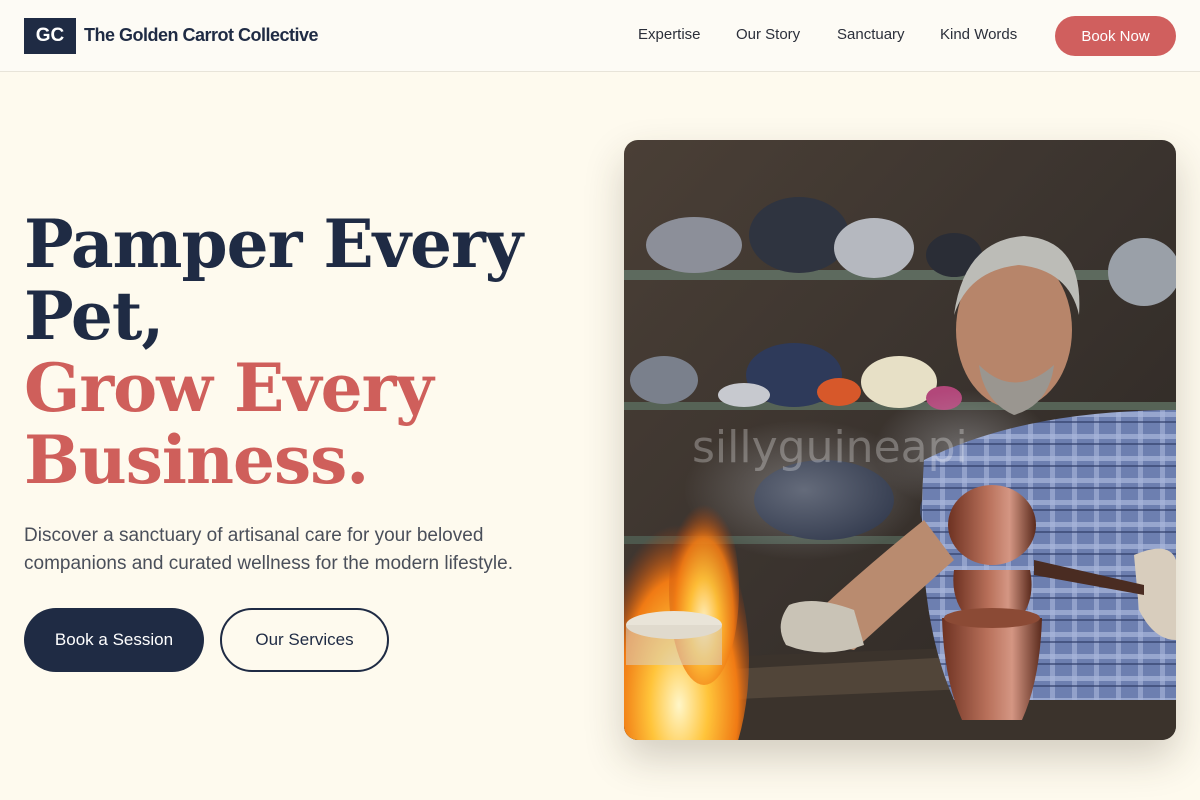  What do you see at coordinates (273, 244) in the screenshot?
I see `headline-line: Pamper Every` at bounding box center [273, 244].